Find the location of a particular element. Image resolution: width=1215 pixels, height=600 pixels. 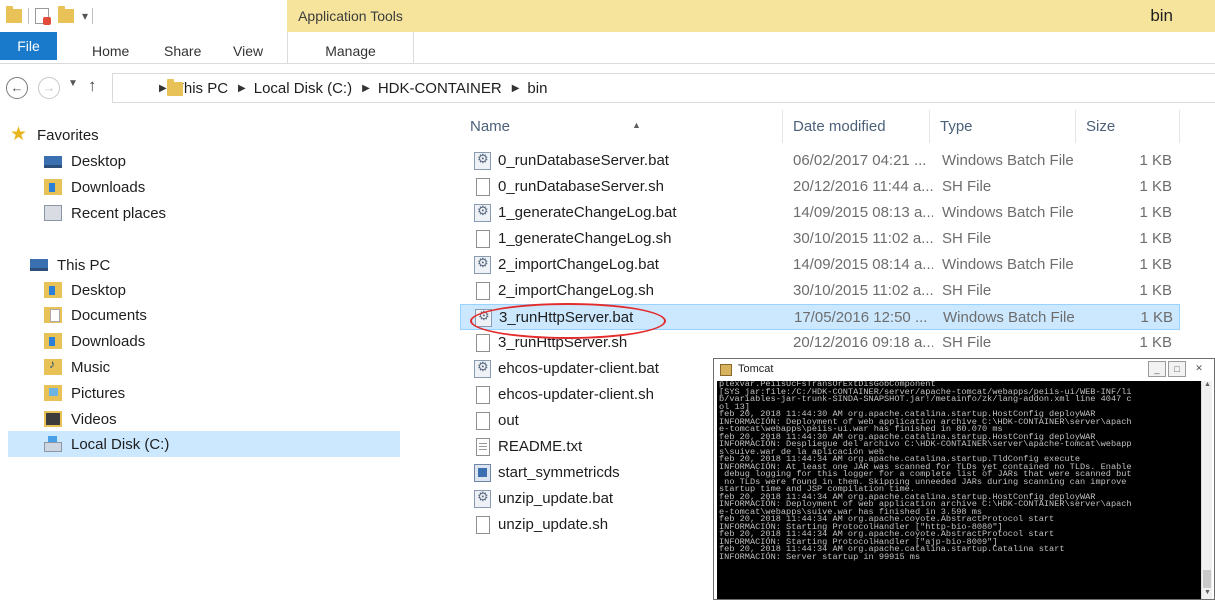

nav-desktop: Desktop is located at coordinates (85, 290).